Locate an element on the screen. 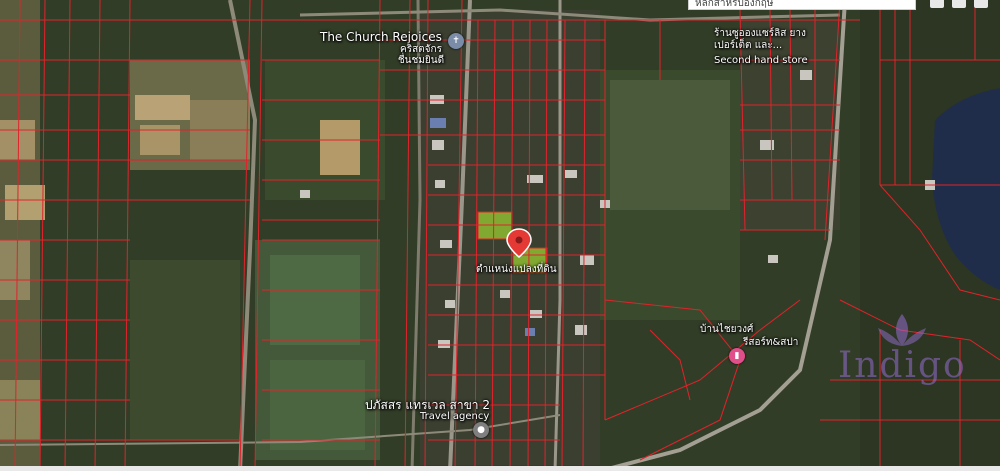 Image resolution: width=1000 pixels, height=471 pixels. hotel-icon: ▮ is located at coordinates (737, 356).